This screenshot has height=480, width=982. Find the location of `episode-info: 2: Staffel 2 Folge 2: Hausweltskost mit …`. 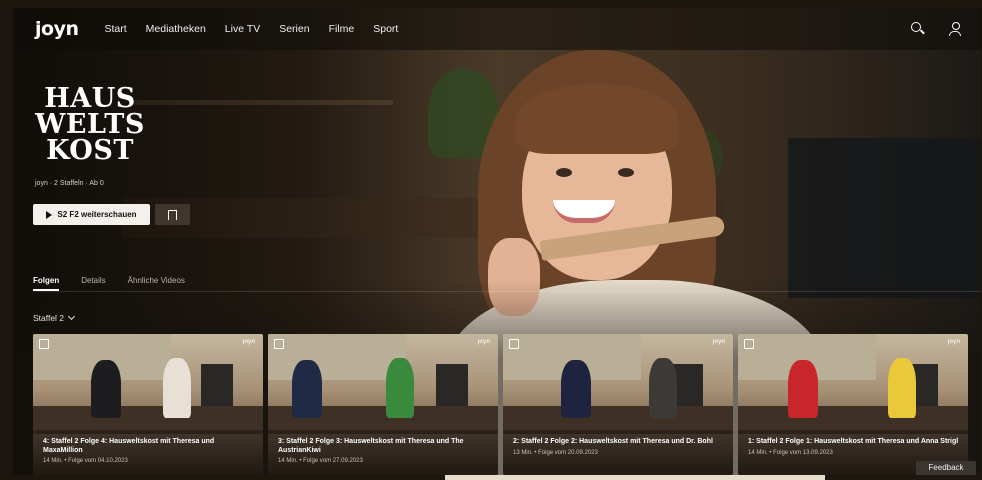

episode-info: 2: Staffel 2 Folge 2: Hausweltskost mit … is located at coordinates (618, 452).